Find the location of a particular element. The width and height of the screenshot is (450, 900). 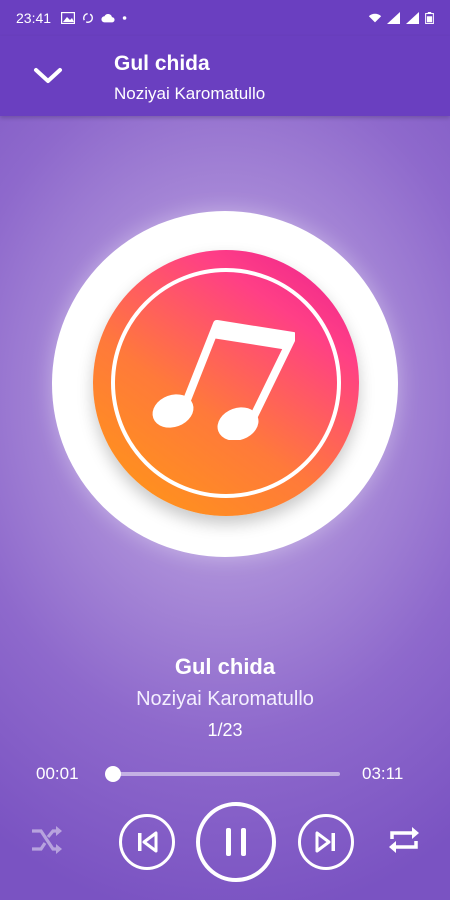

repeat-button is located at coordinates (404, 840).